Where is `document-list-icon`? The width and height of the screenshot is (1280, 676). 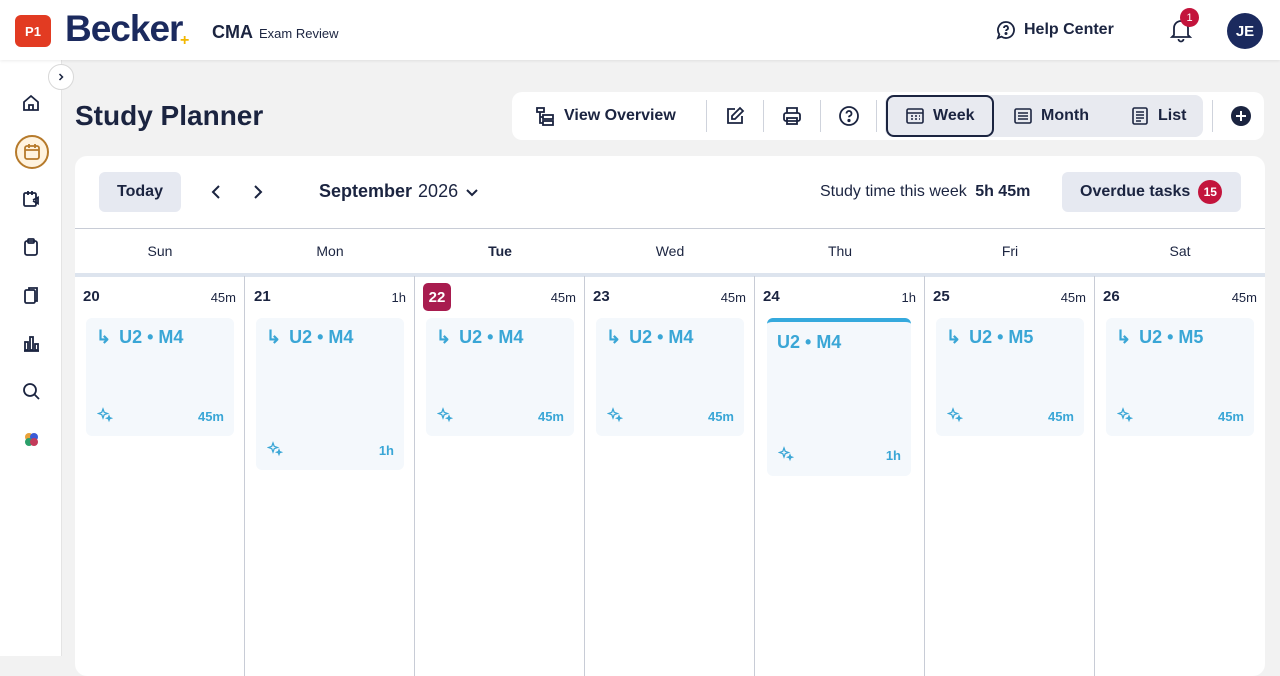 document-list-icon is located at coordinates (1140, 116).